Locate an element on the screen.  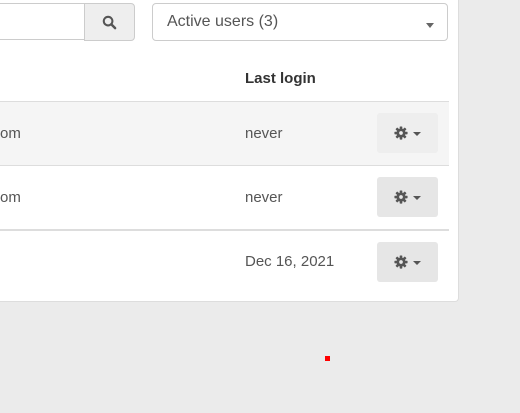
column-header-last-login: Last login is located at coordinates (280, 78).